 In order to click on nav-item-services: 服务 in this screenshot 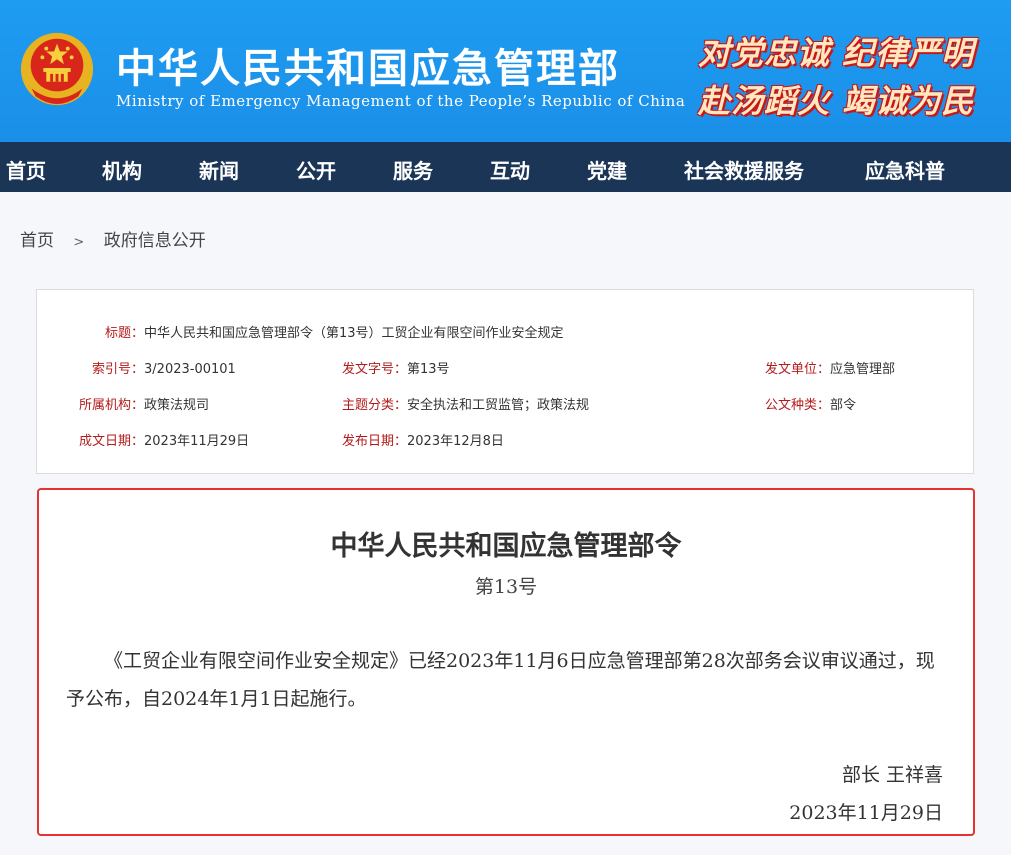, I will do `click(413, 169)`.